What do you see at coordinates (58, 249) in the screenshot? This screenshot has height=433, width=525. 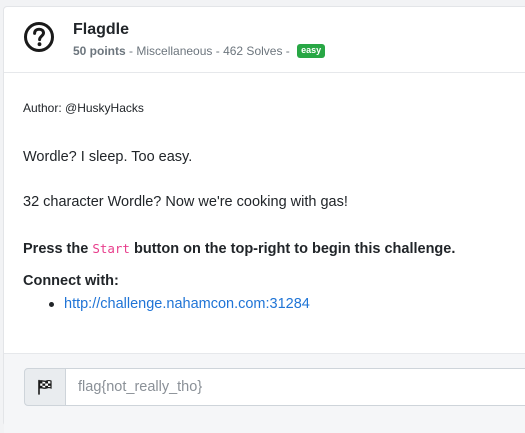 I see `start-instruction-prefix: Press the` at bounding box center [58, 249].